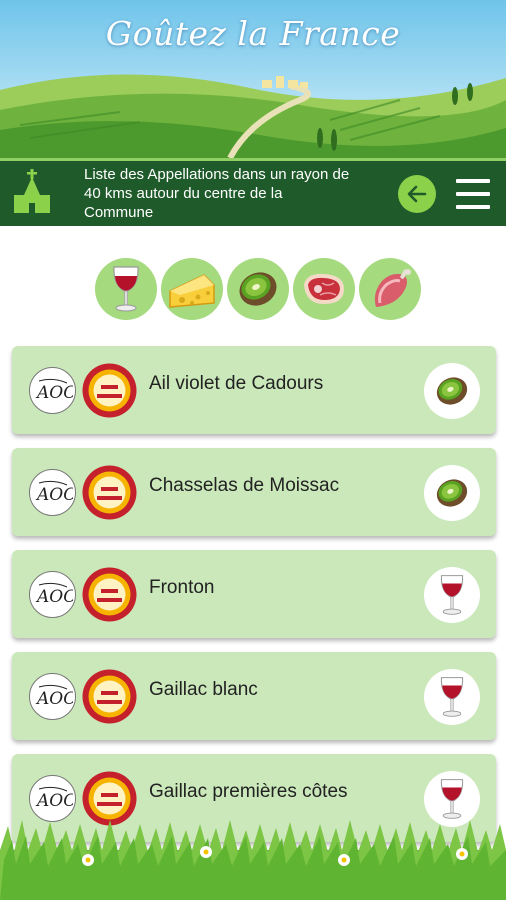  I want to click on appellation-item: AOC Ail violet de Cadours, so click(254, 390).